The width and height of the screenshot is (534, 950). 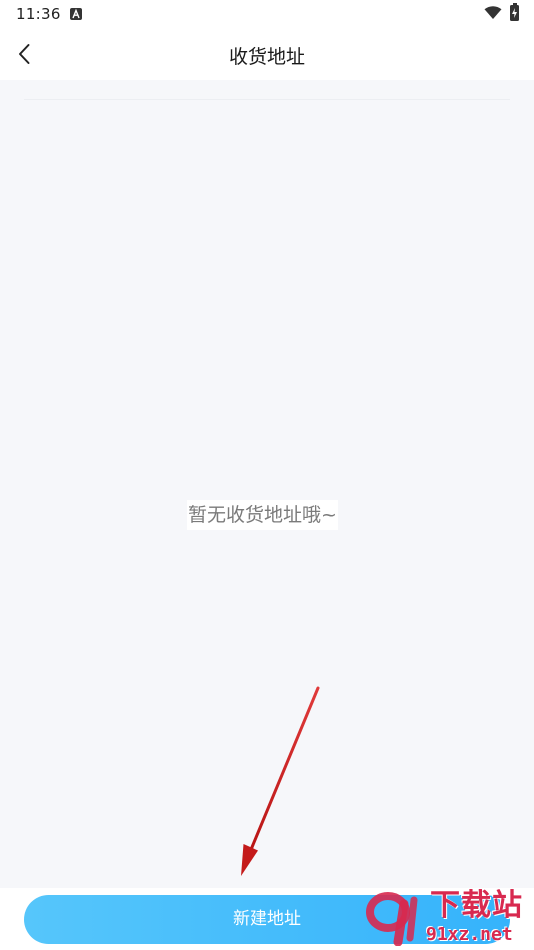 I want to click on footer: 新建地址, so click(x=267, y=919).